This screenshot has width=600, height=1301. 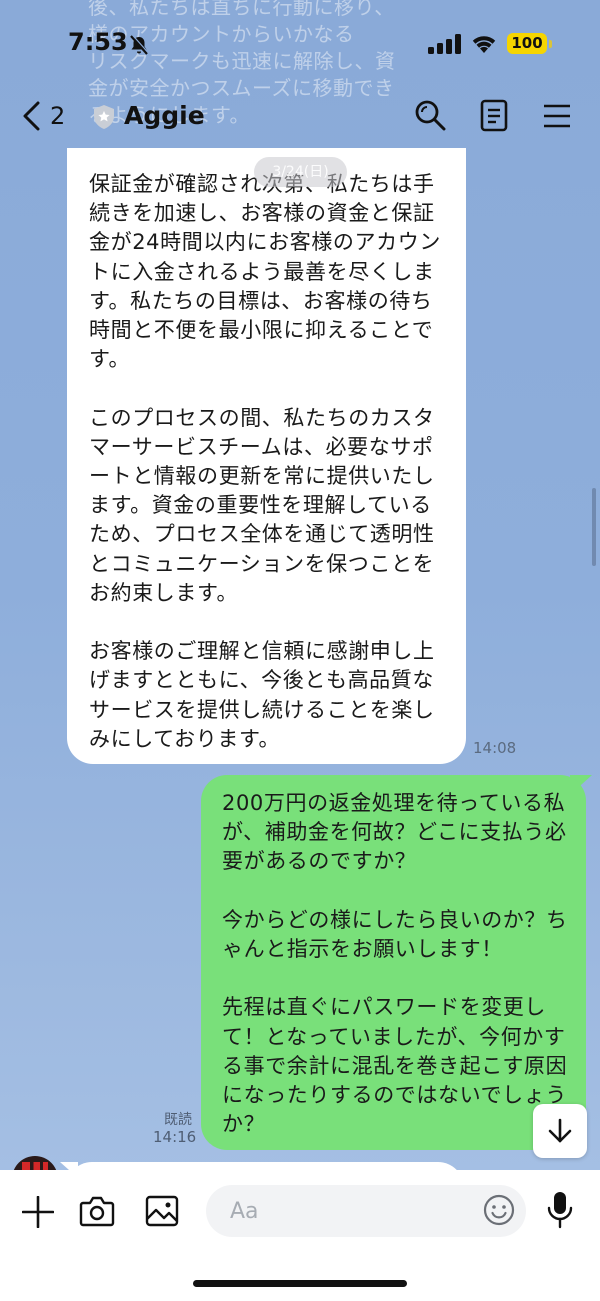 I want to click on signal-icon, so click(x=445, y=46).